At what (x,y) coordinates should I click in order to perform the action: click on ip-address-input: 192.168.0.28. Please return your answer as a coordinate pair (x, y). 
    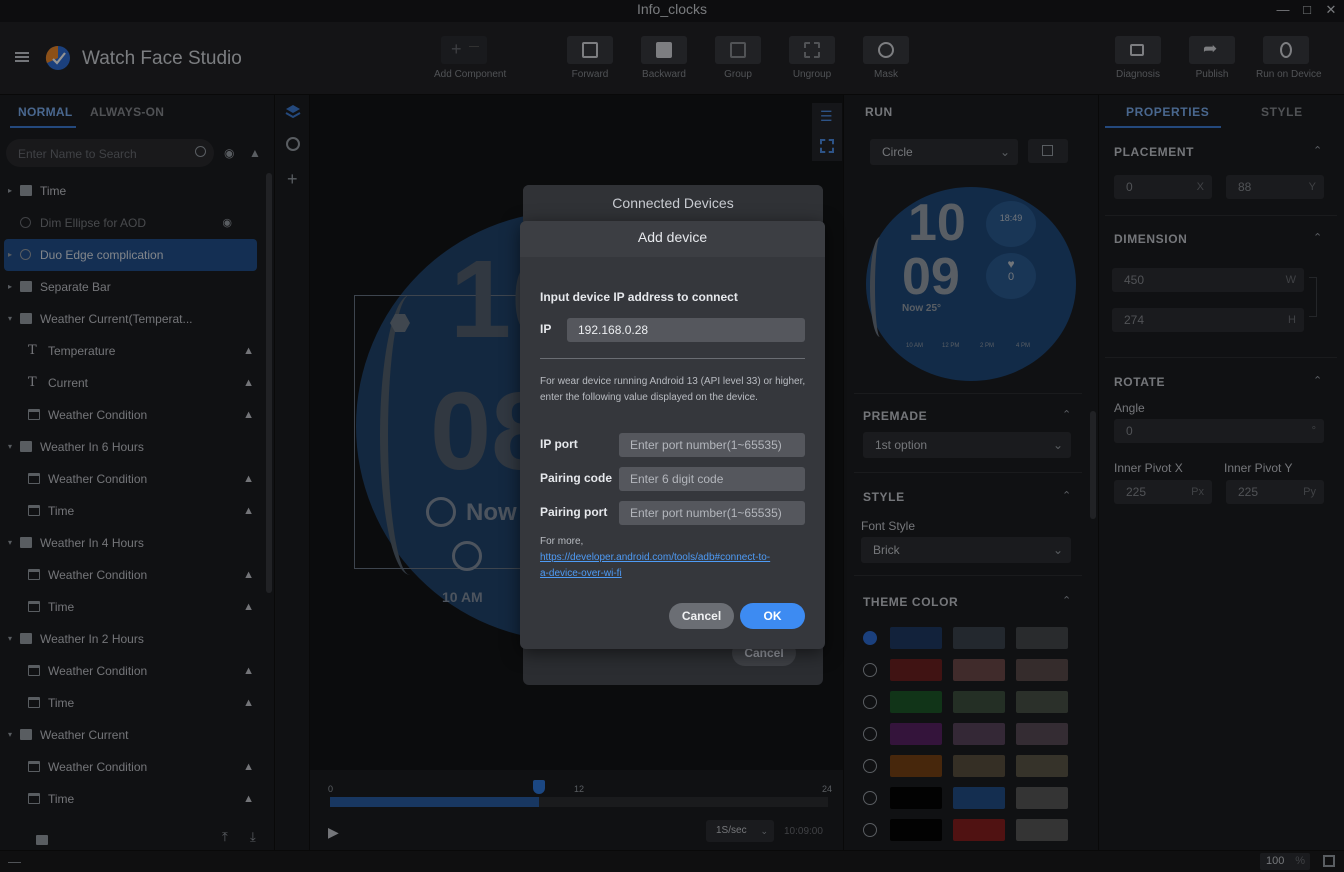
    Looking at the image, I should click on (686, 330).